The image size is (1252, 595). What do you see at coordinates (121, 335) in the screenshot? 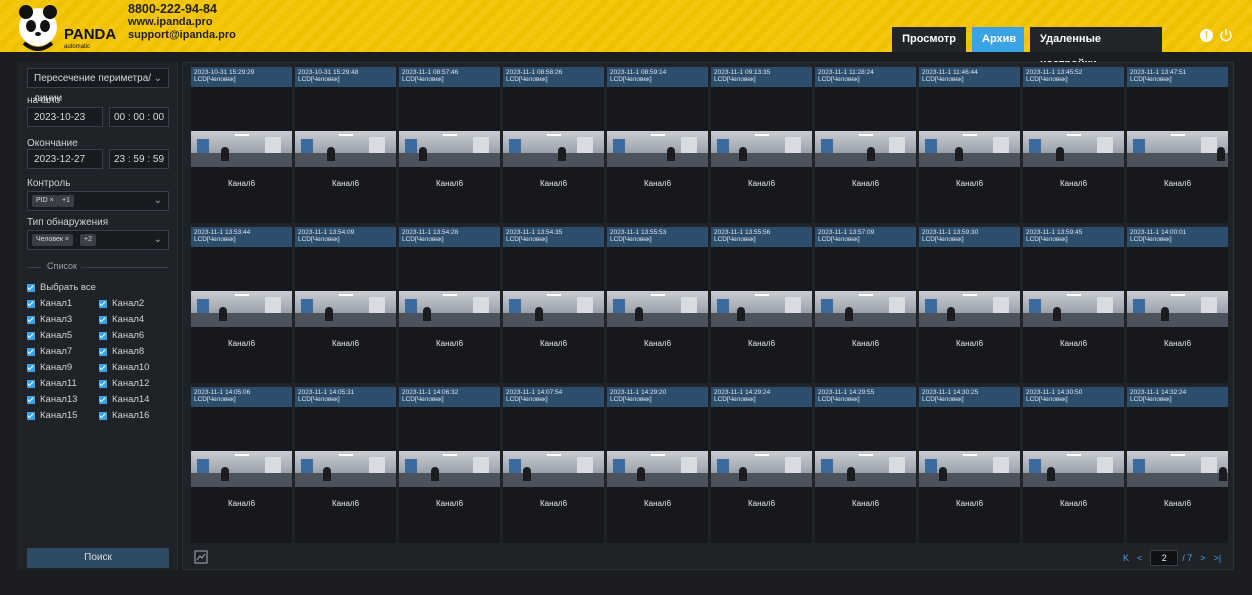
I see `channel-checkbox: Канал6` at bounding box center [121, 335].